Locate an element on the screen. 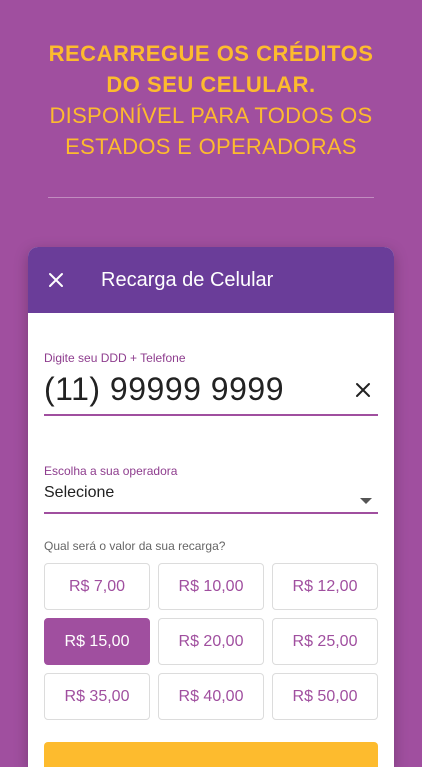 The width and height of the screenshot is (422, 767). operator-select: Escolha a sua operadora Selecione is located at coordinates (211, 489).